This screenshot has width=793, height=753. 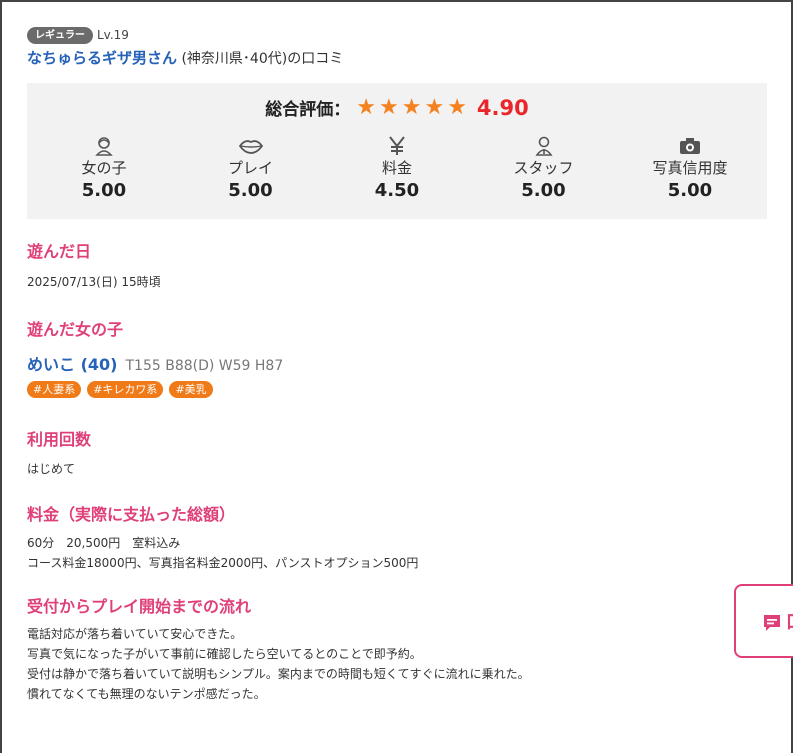 What do you see at coordinates (397, 146) in the screenshot?
I see `yen-icon` at bounding box center [397, 146].